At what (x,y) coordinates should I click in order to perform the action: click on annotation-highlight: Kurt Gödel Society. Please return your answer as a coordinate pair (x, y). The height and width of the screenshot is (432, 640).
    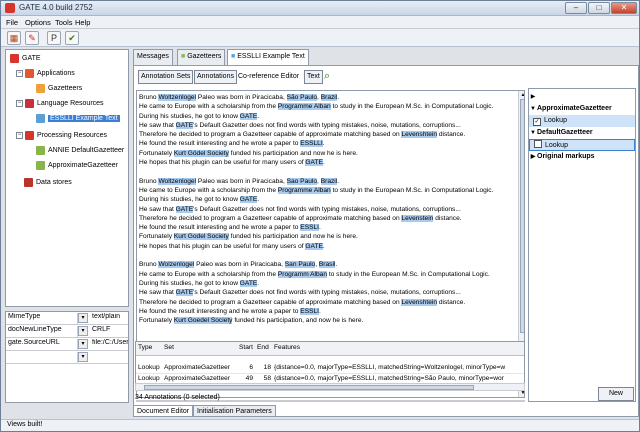
    Looking at the image, I should click on (201, 153).